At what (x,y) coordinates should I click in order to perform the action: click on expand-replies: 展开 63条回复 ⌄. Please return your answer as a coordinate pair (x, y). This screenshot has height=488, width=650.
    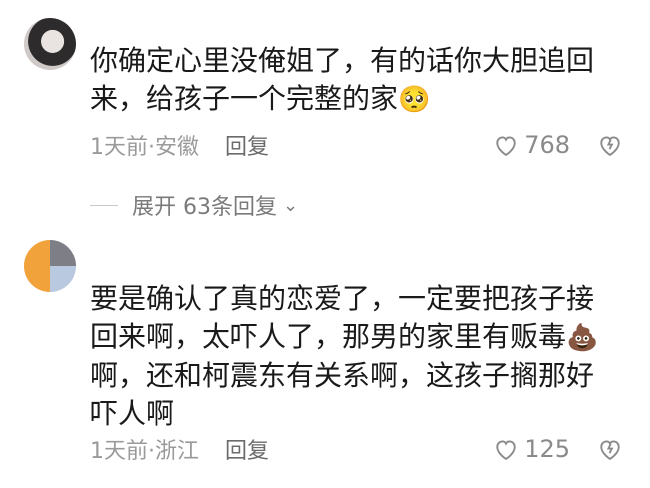
    Looking at the image, I should click on (194, 205).